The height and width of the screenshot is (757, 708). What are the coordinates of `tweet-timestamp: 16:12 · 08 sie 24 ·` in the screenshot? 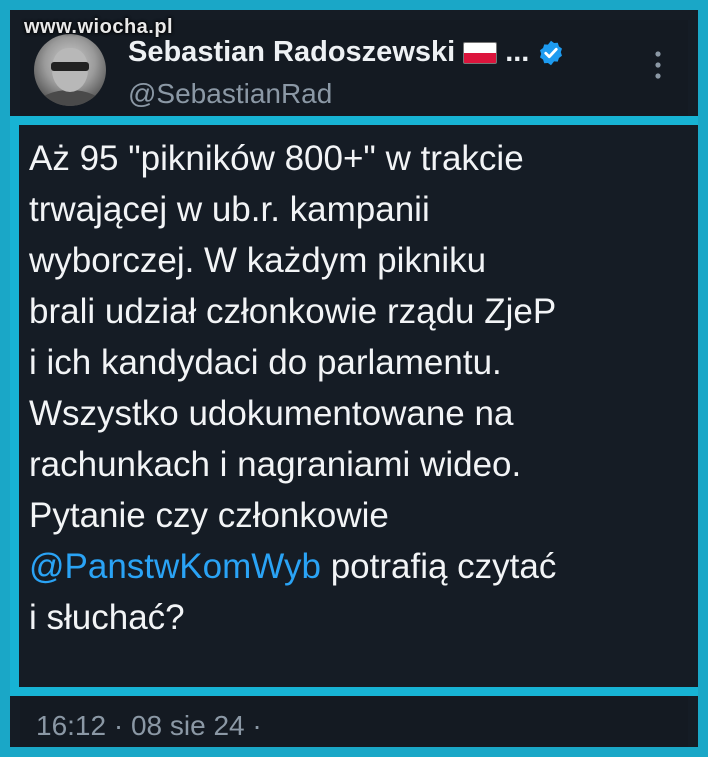 It's located at (149, 726).